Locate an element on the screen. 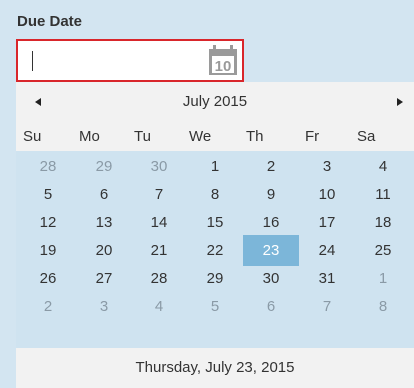 This screenshot has width=414, height=388. calendar-day: 7 is located at coordinates (159, 194).